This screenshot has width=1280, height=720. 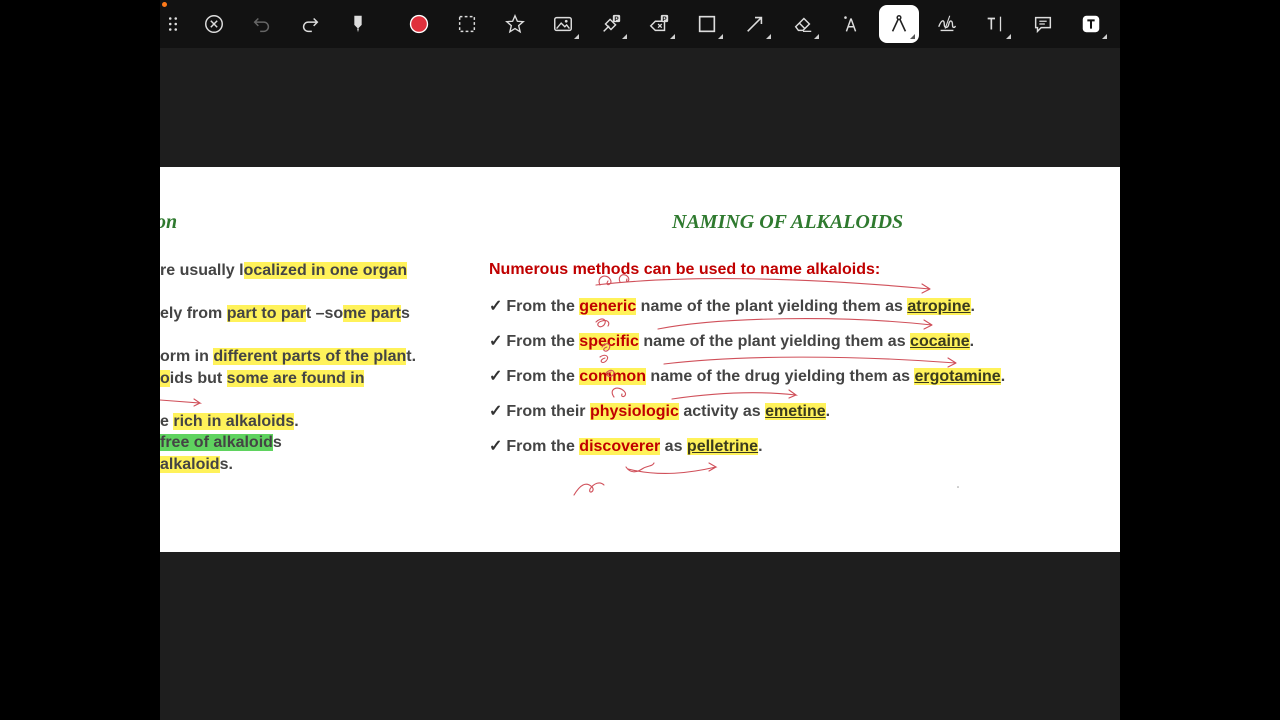 I want to click on grid-handle-button, so click(x=173, y=24).